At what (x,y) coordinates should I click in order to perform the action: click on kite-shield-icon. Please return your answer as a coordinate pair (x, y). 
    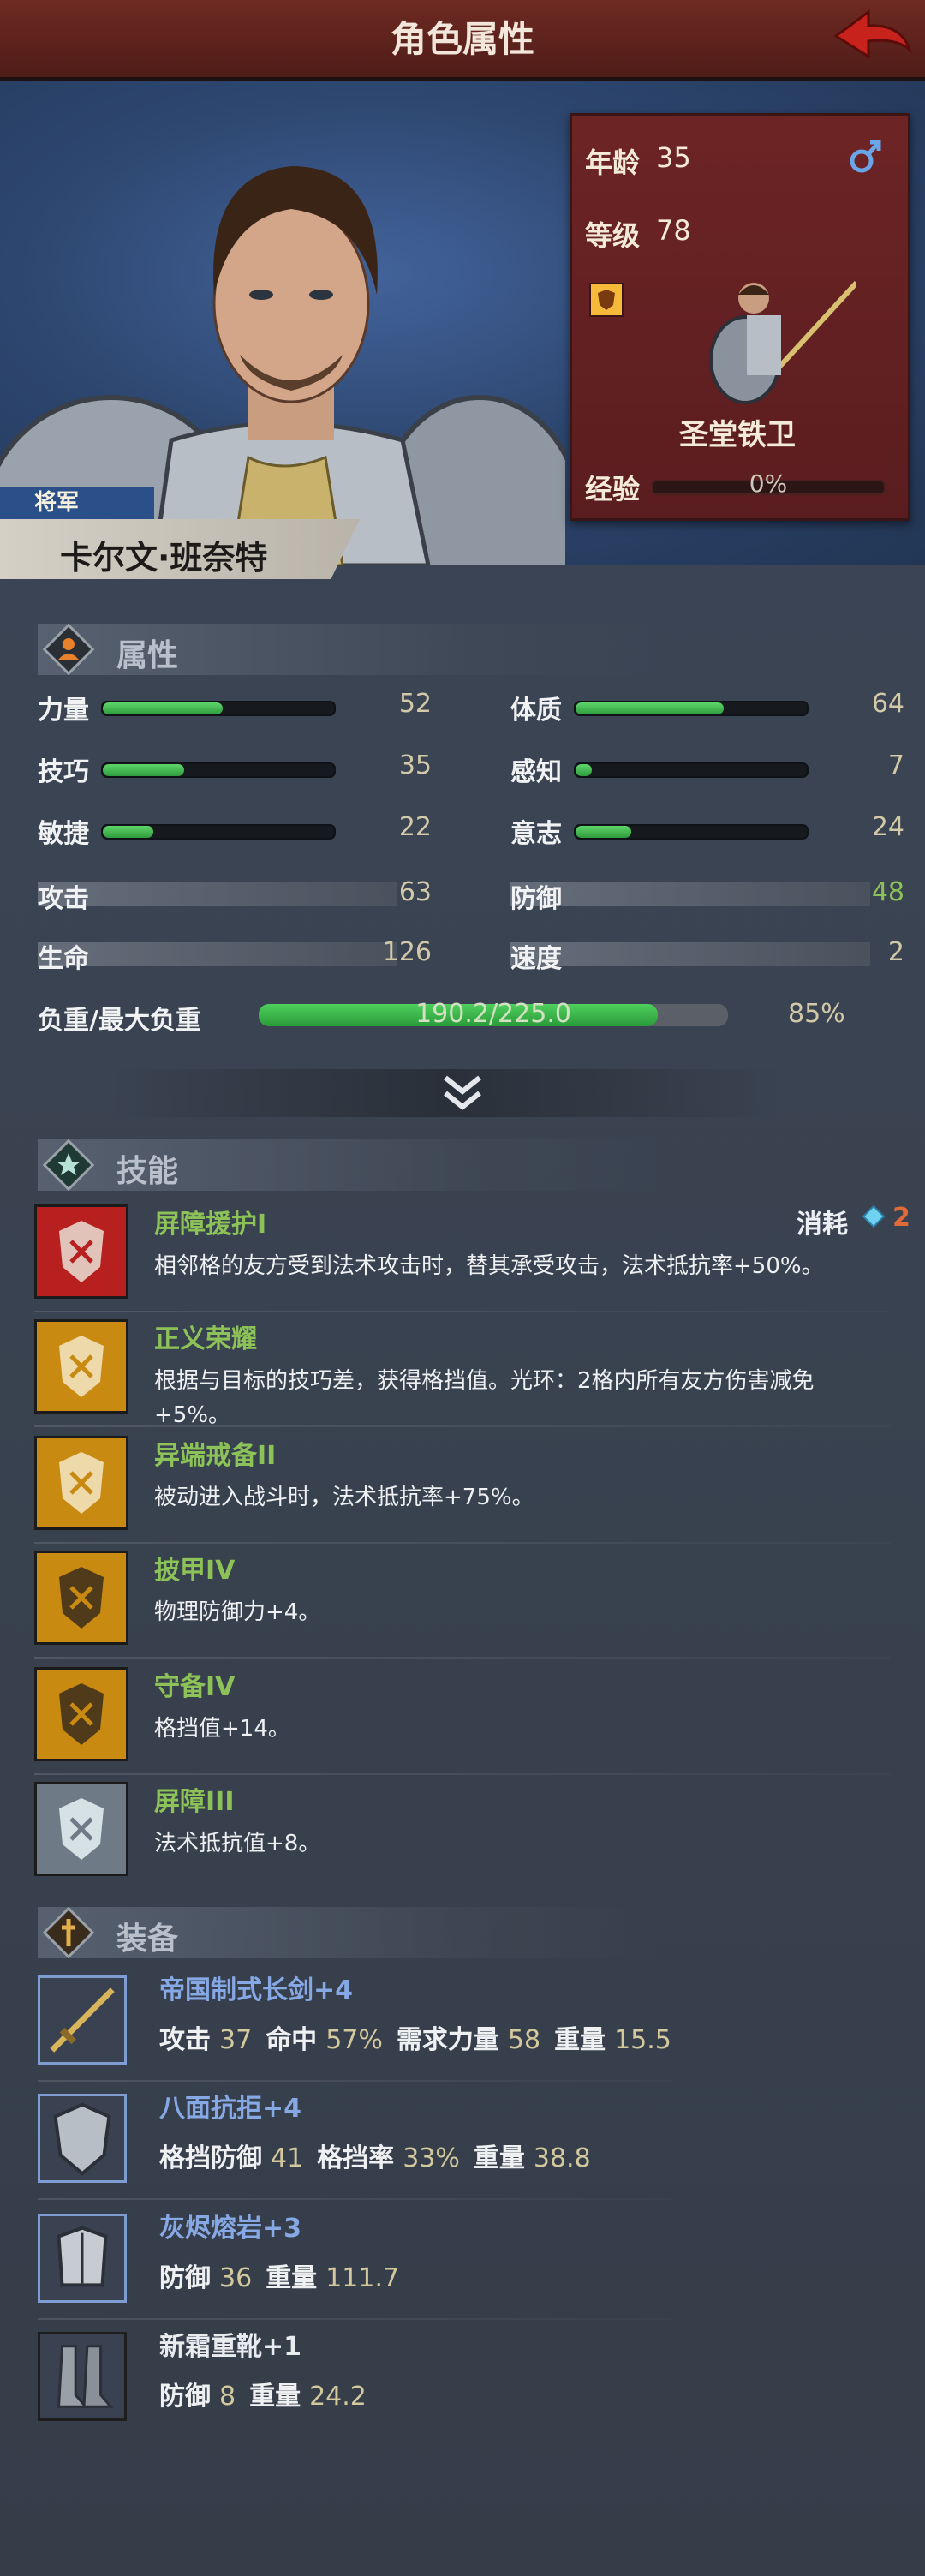
    Looking at the image, I should click on (82, 2138).